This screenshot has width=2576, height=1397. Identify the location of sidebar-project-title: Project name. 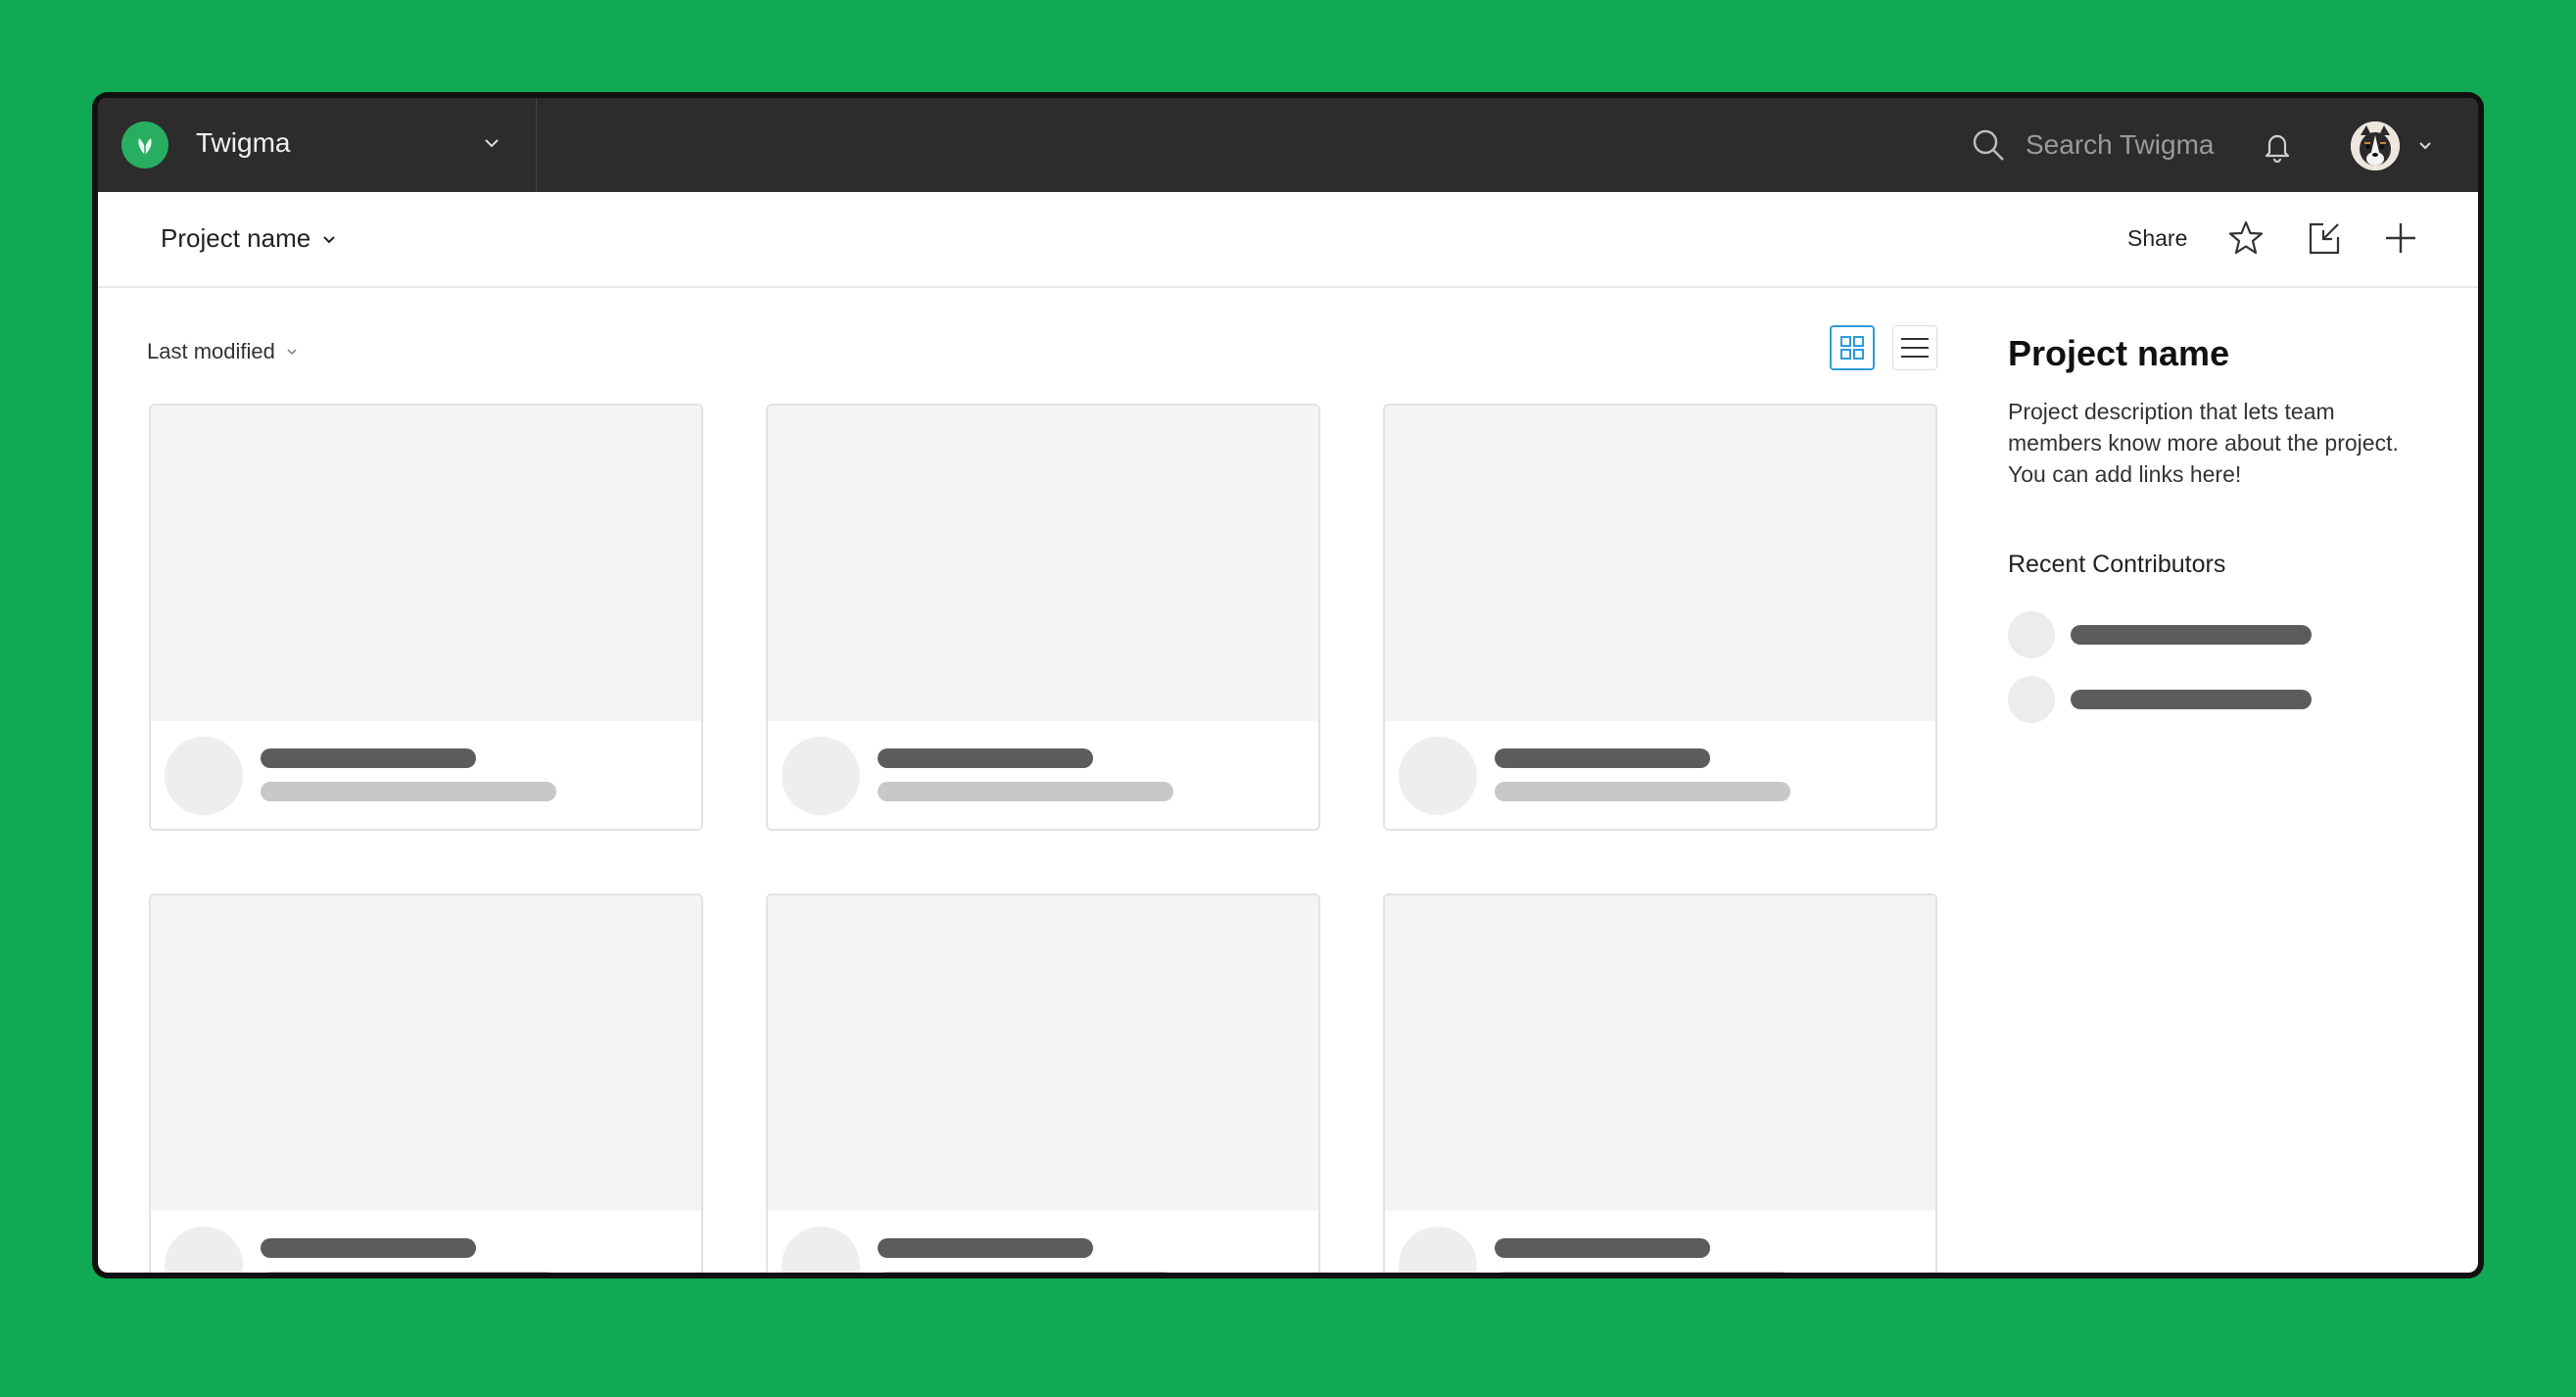
(2119, 353).